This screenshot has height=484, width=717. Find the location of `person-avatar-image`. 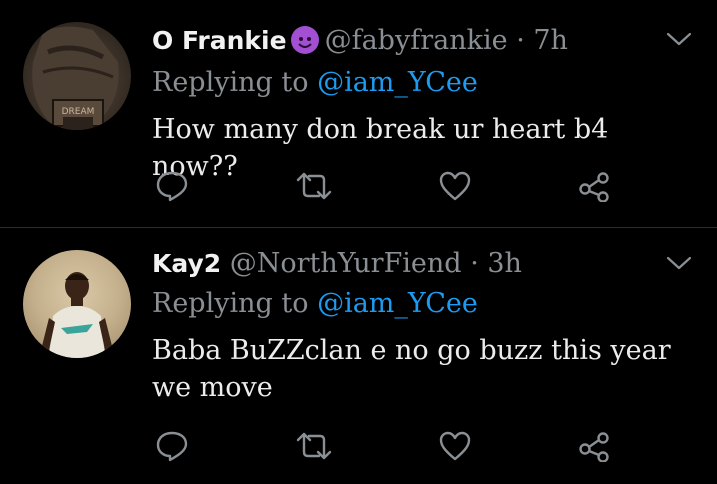

person-avatar-image is located at coordinates (77, 315).